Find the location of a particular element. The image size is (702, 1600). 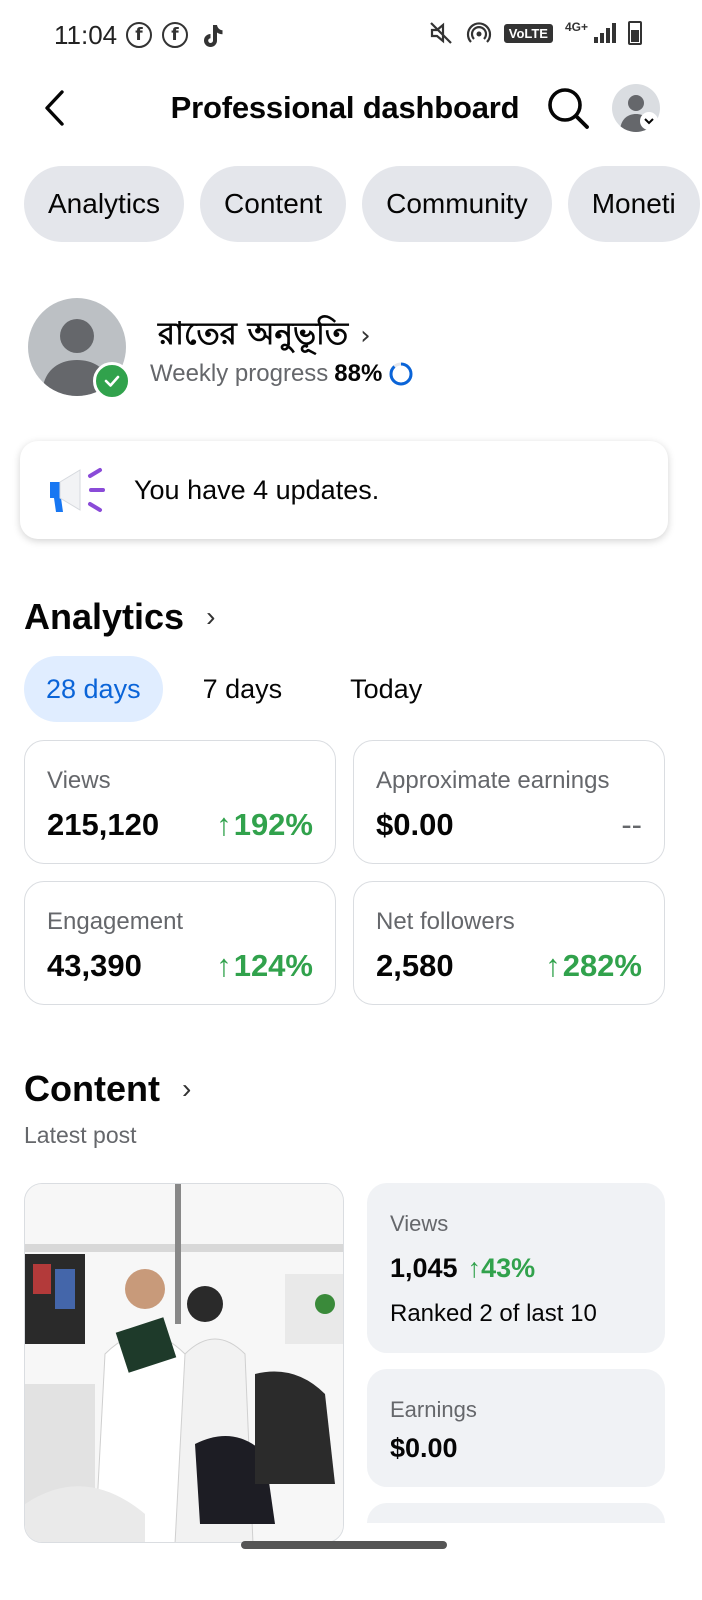

post-views-card: Views 1,045 ↑43% Ranked 2 of last 10 is located at coordinates (516, 1268).